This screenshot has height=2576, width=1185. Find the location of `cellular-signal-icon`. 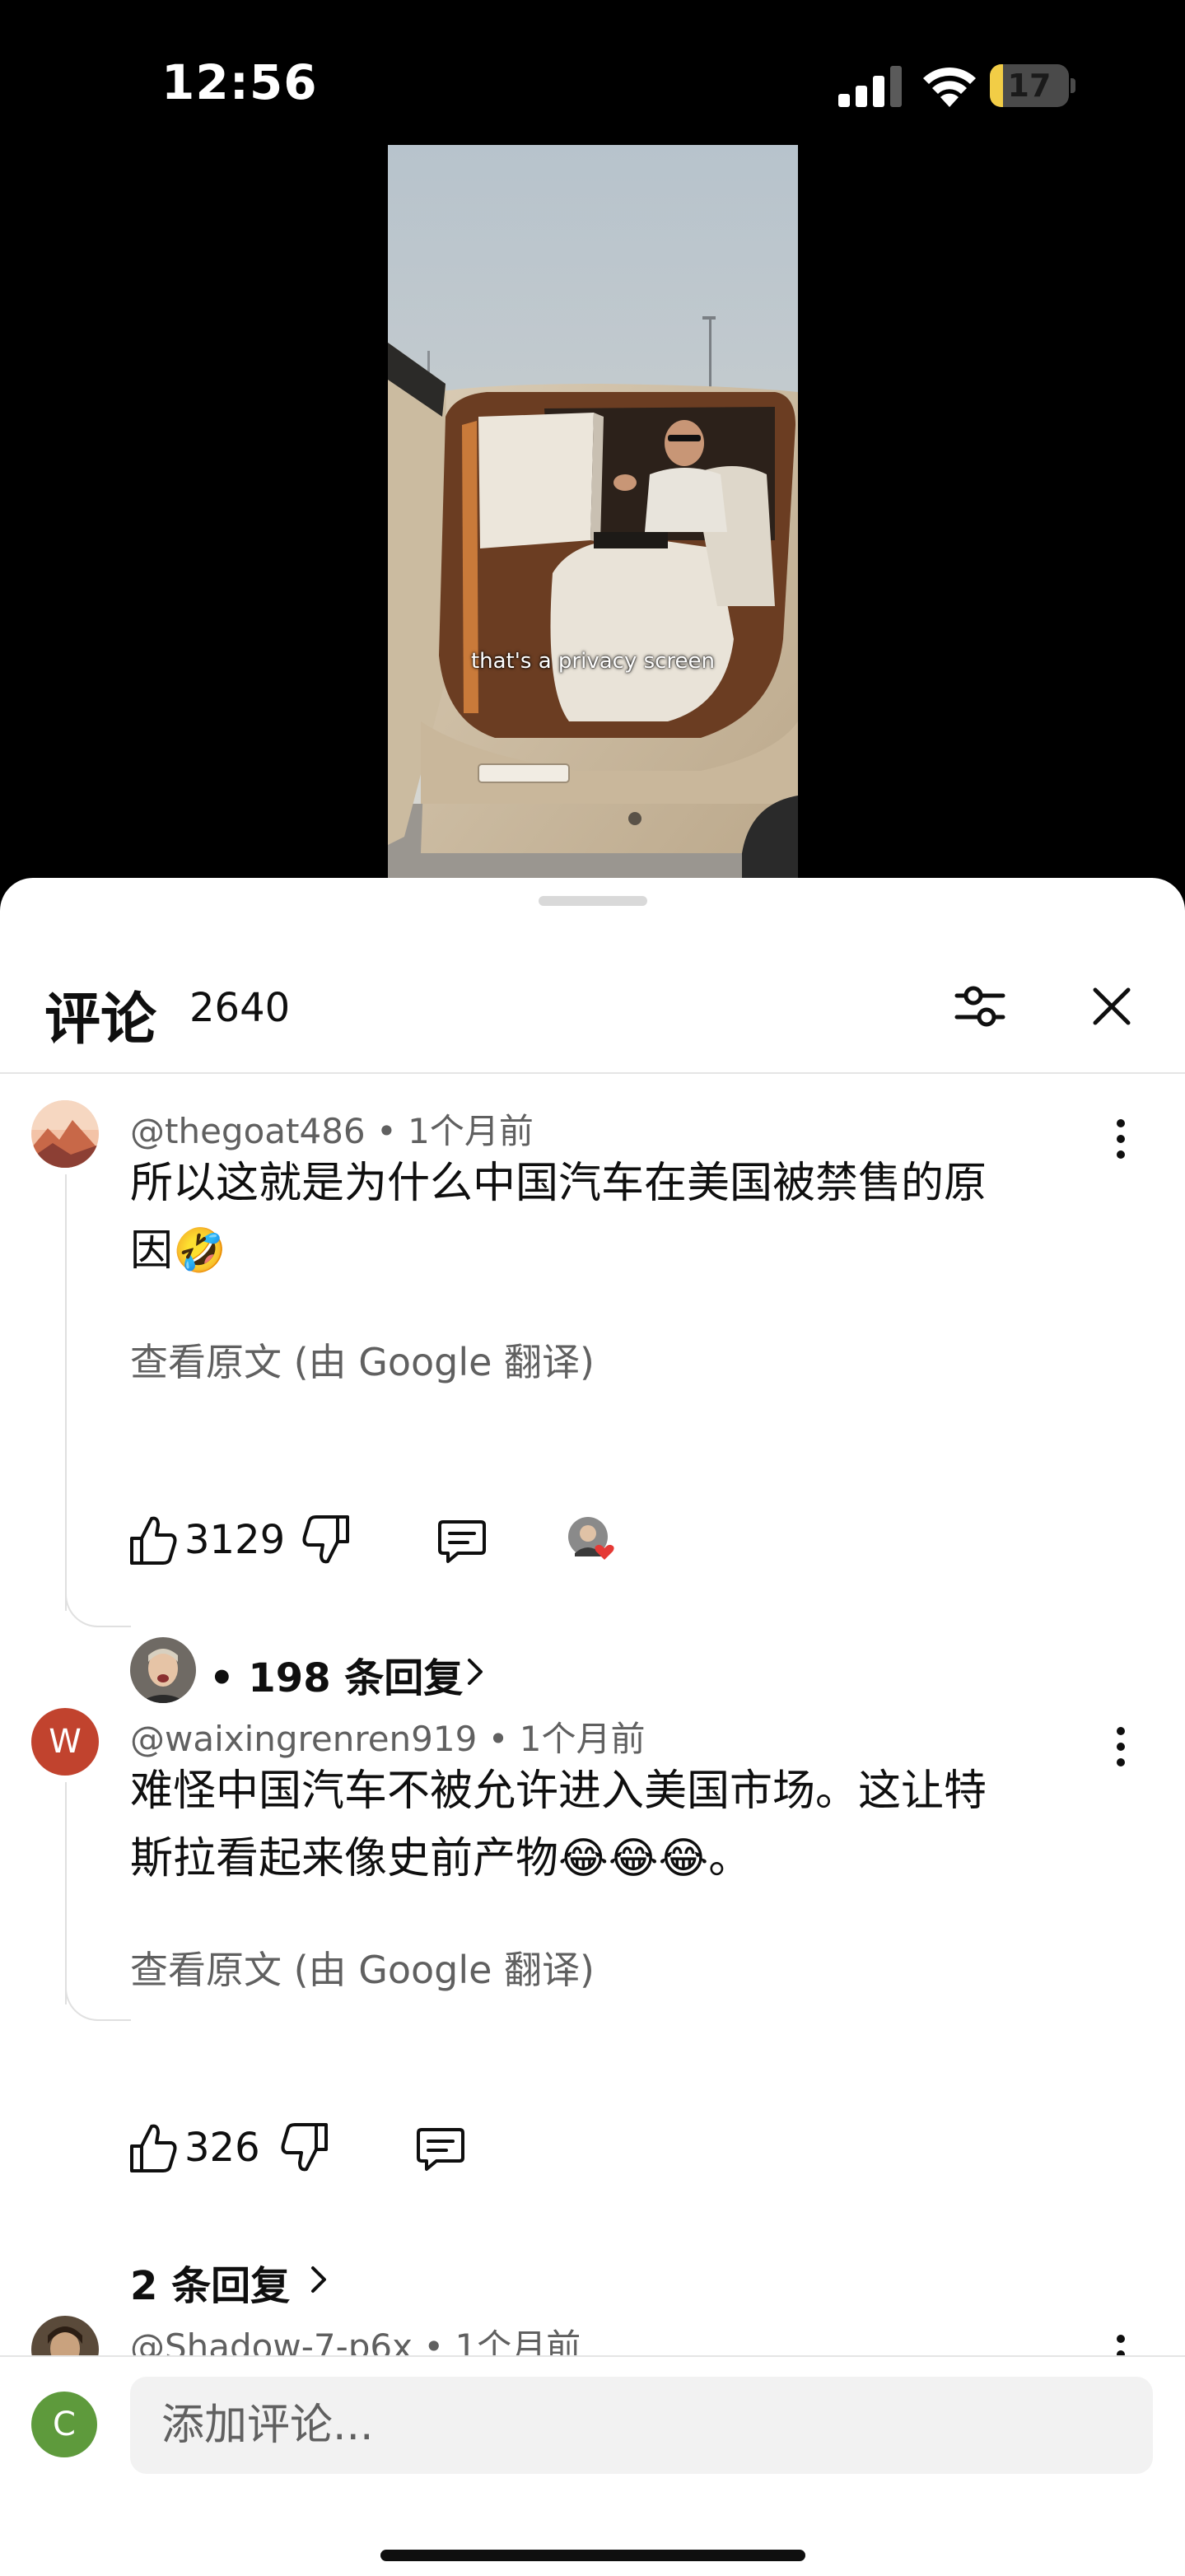

cellular-signal-icon is located at coordinates (870, 86).